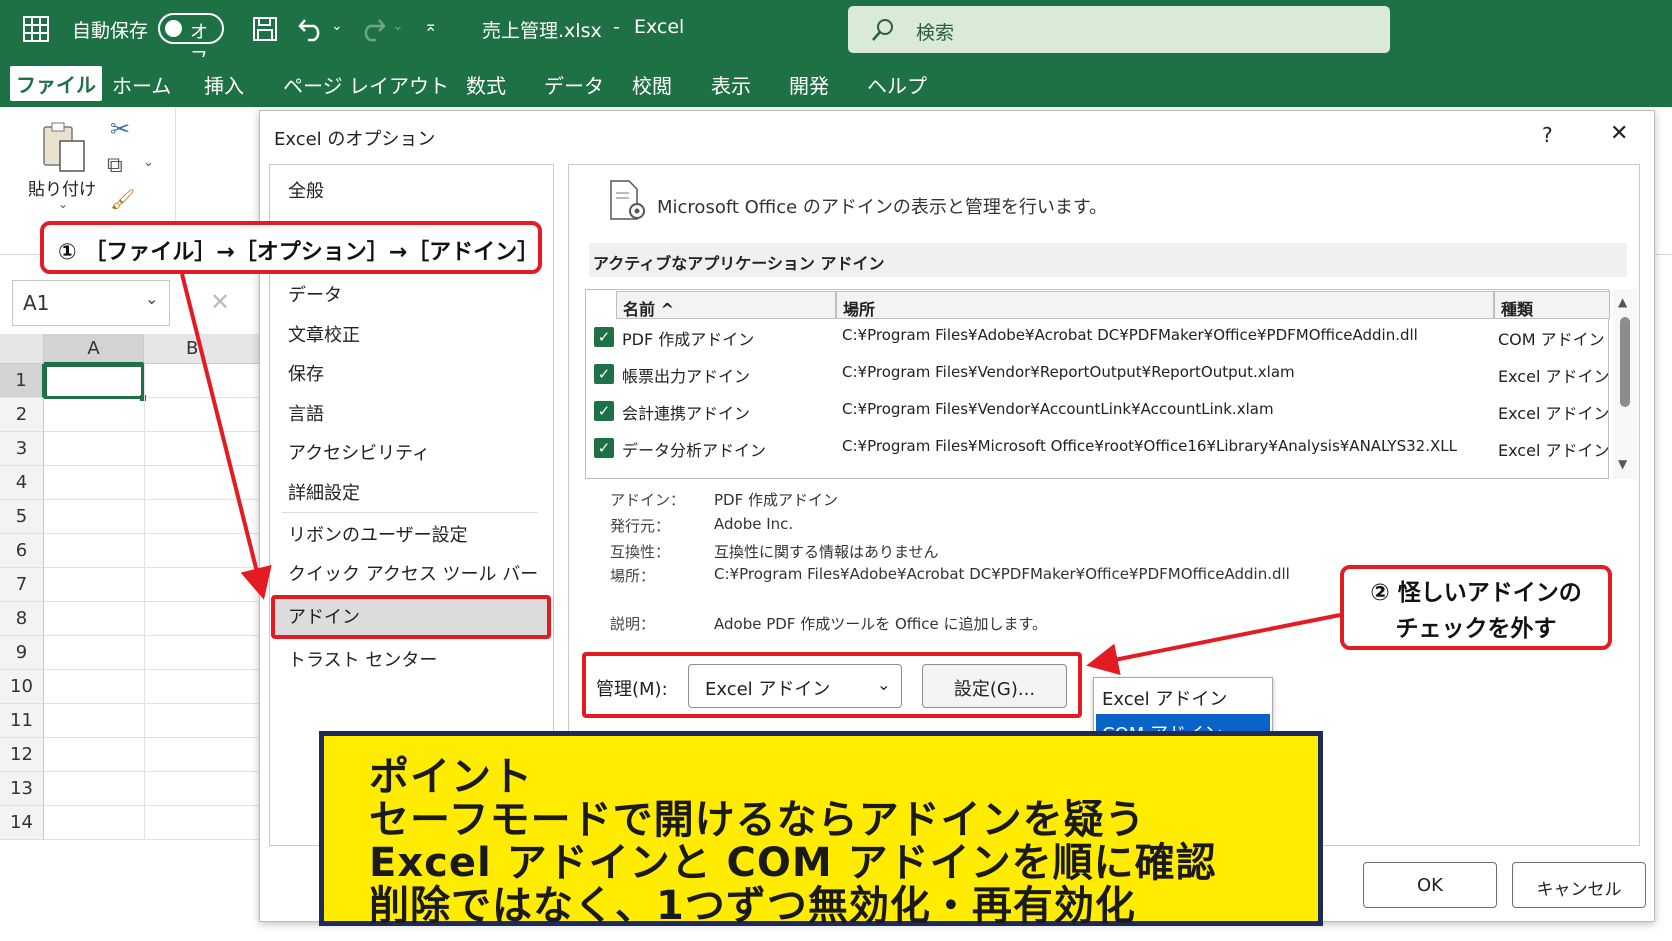  I want to click on row-header: 7, so click(22, 585).